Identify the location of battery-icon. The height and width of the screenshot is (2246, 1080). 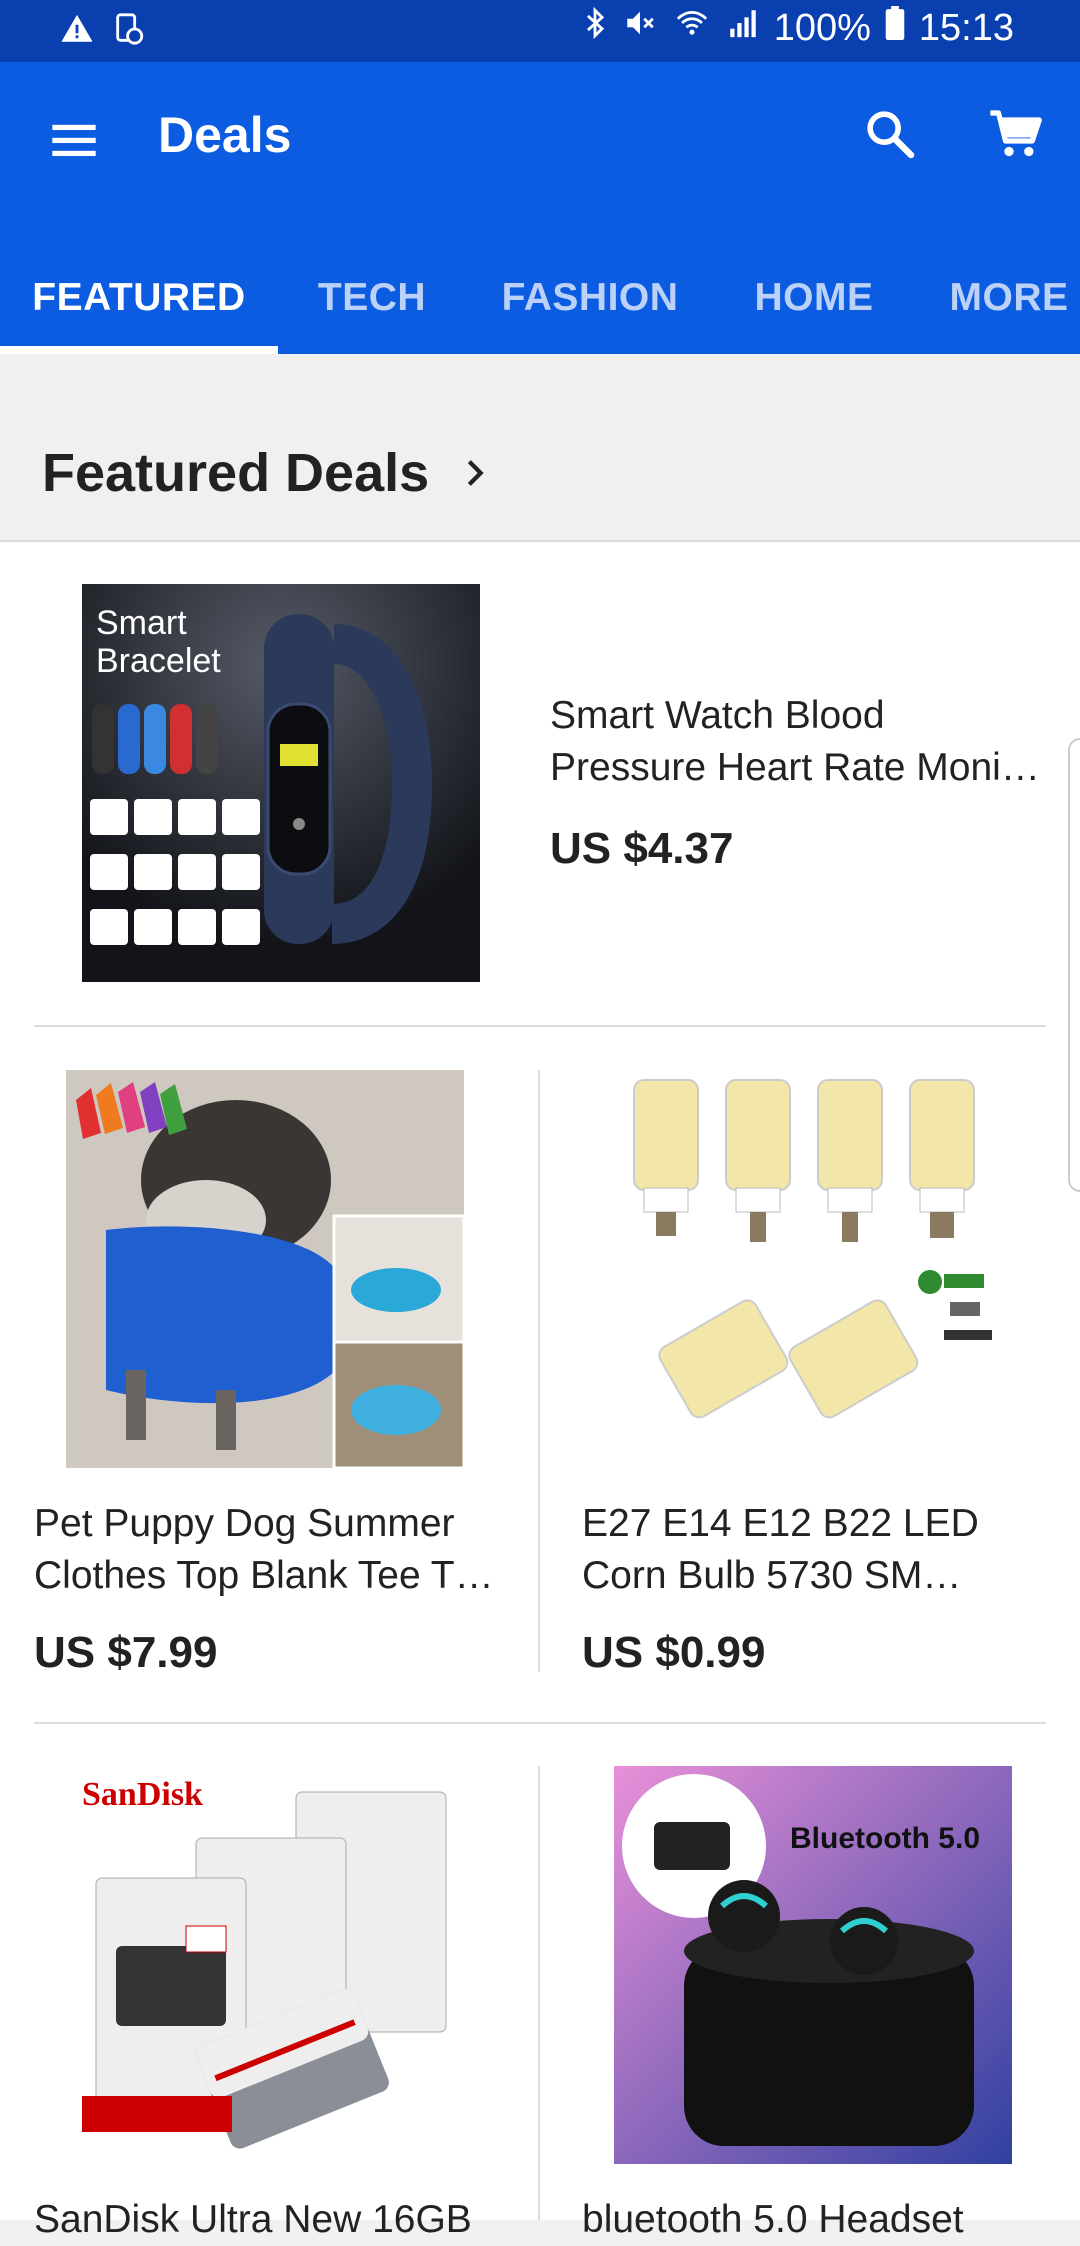
(895, 28).